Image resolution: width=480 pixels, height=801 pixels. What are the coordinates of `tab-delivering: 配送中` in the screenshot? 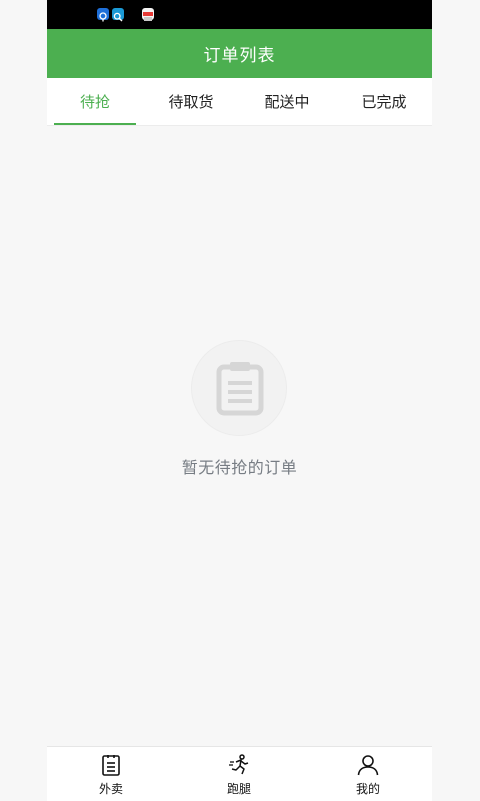 It's located at (287, 101).